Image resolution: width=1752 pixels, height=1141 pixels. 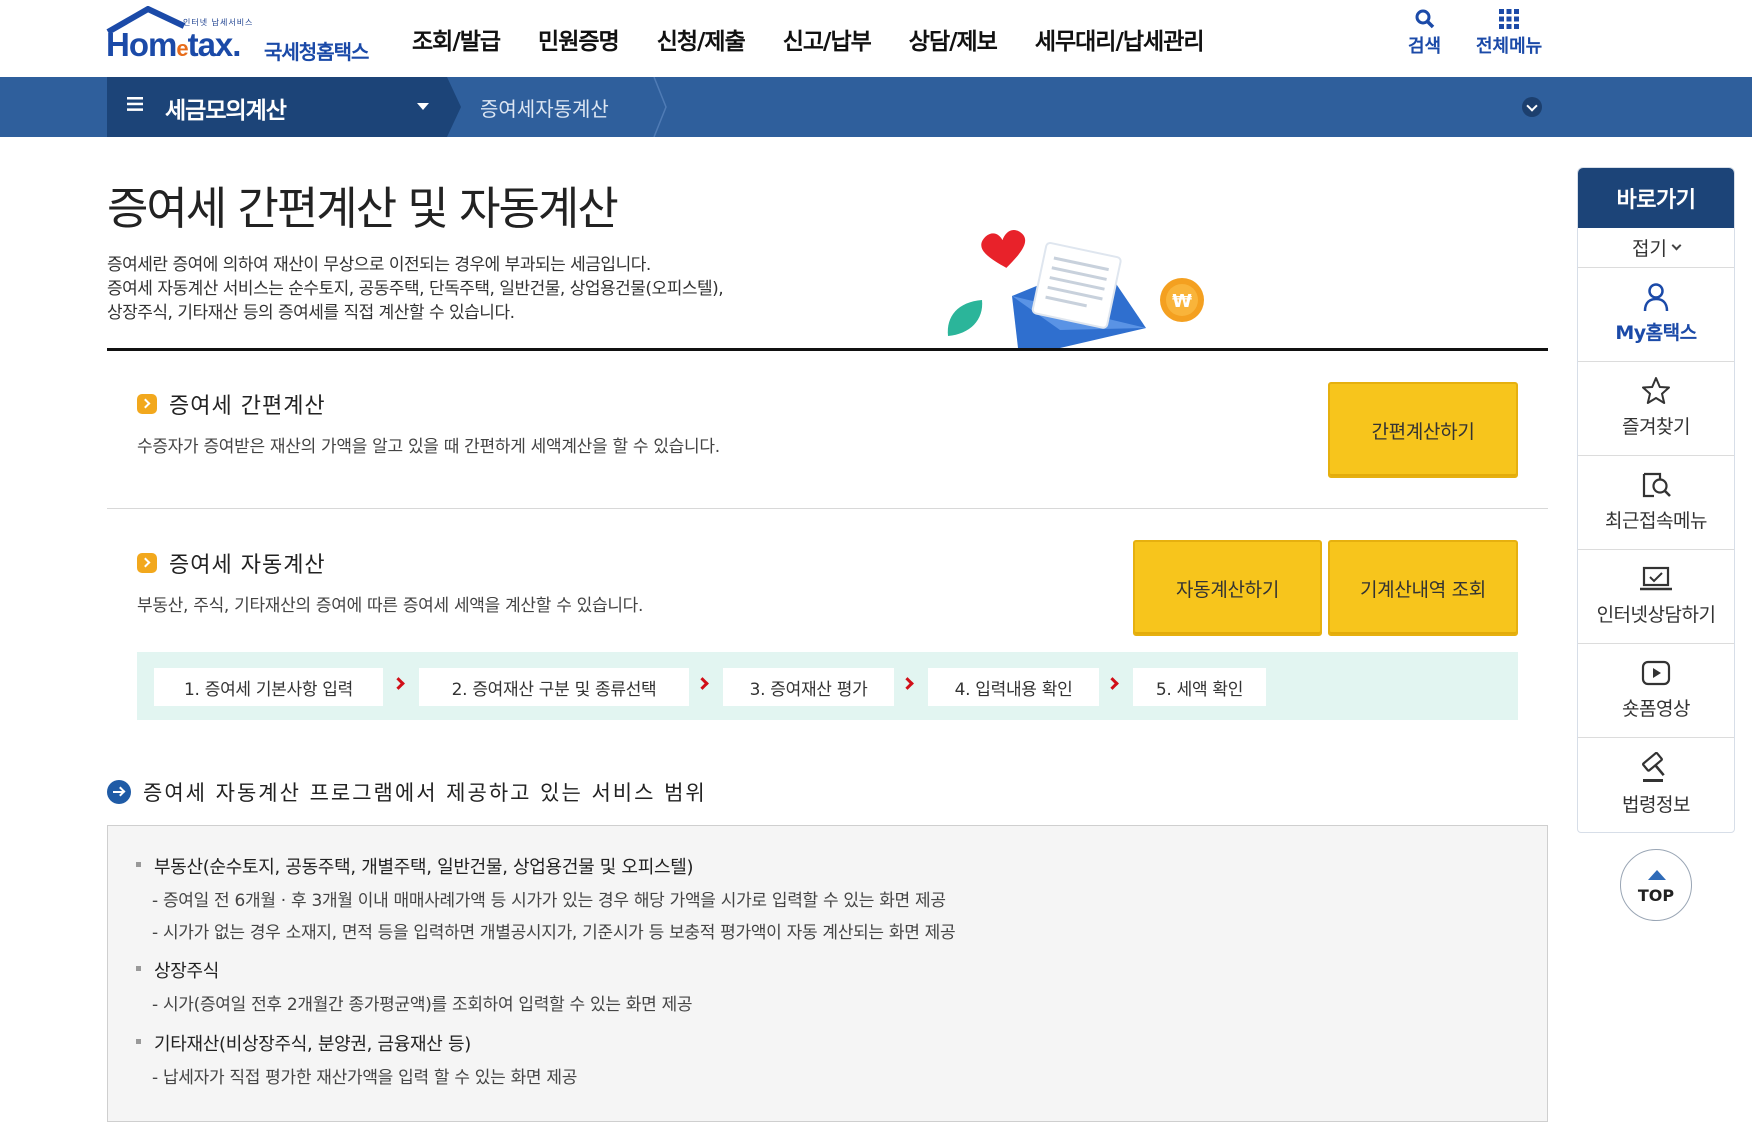 What do you see at coordinates (1656, 427) in the screenshot?
I see `quick-item-label: 즐겨찾기` at bounding box center [1656, 427].